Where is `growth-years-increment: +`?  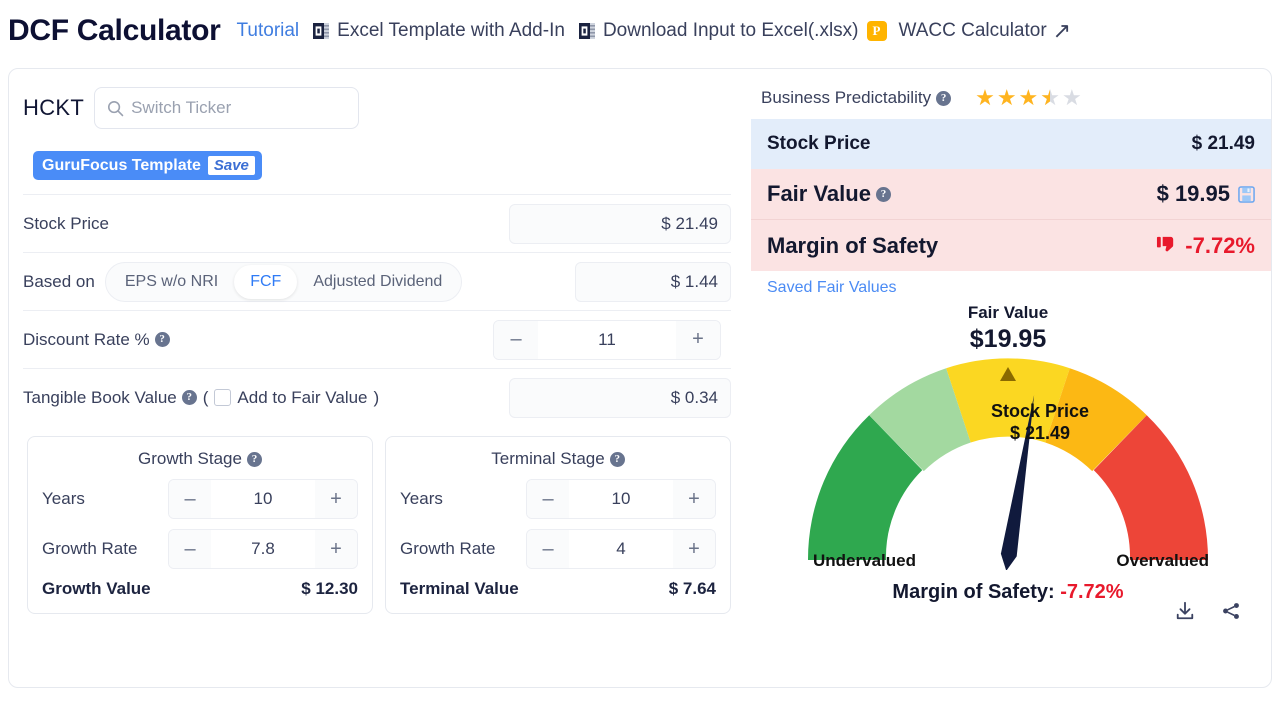 growth-years-increment: + is located at coordinates (336, 499).